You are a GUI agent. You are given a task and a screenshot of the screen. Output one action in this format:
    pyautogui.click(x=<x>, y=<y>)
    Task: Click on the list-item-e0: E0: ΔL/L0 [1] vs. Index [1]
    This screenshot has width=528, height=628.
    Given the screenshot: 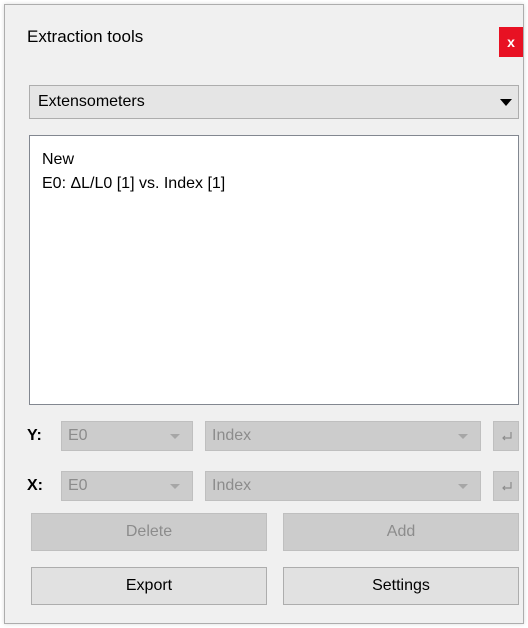 What is the action you would take?
    pyautogui.click(x=133, y=184)
    